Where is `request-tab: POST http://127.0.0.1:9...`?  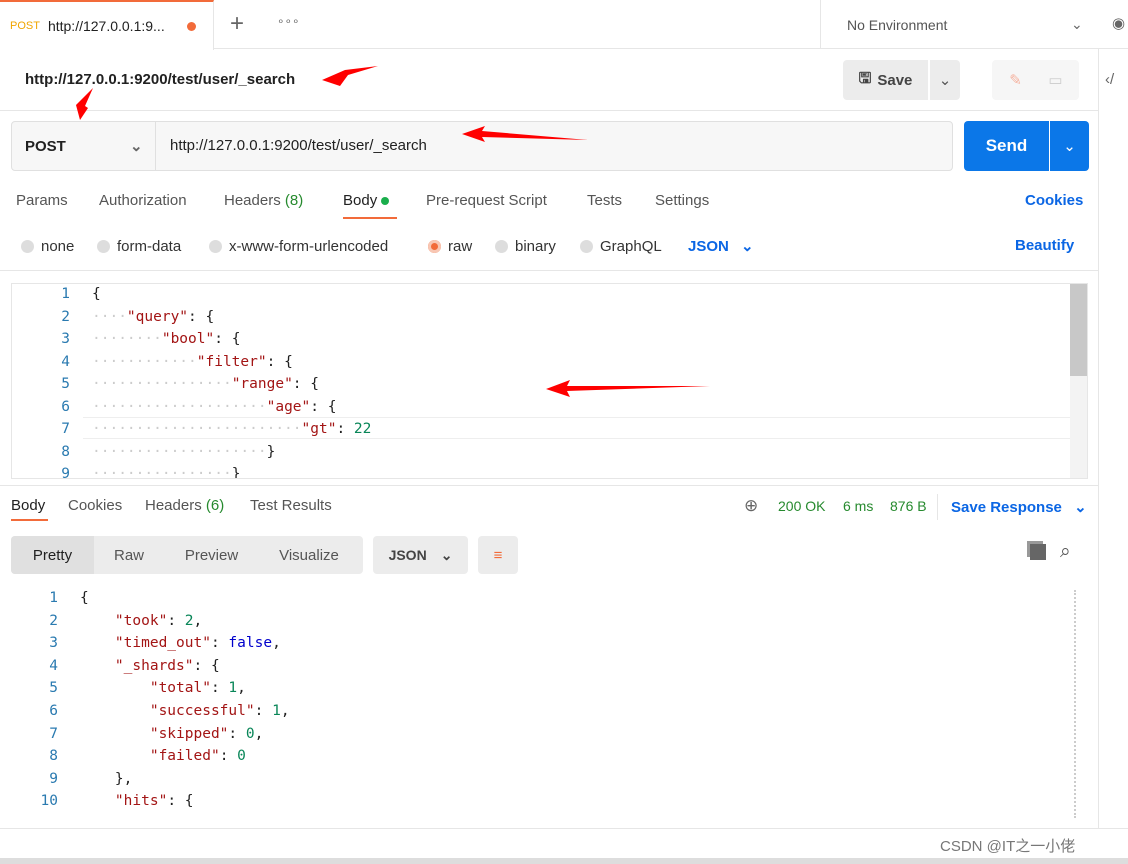
request-tab: POST http://127.0.0.1:9... is located at coordinates (107, 25).